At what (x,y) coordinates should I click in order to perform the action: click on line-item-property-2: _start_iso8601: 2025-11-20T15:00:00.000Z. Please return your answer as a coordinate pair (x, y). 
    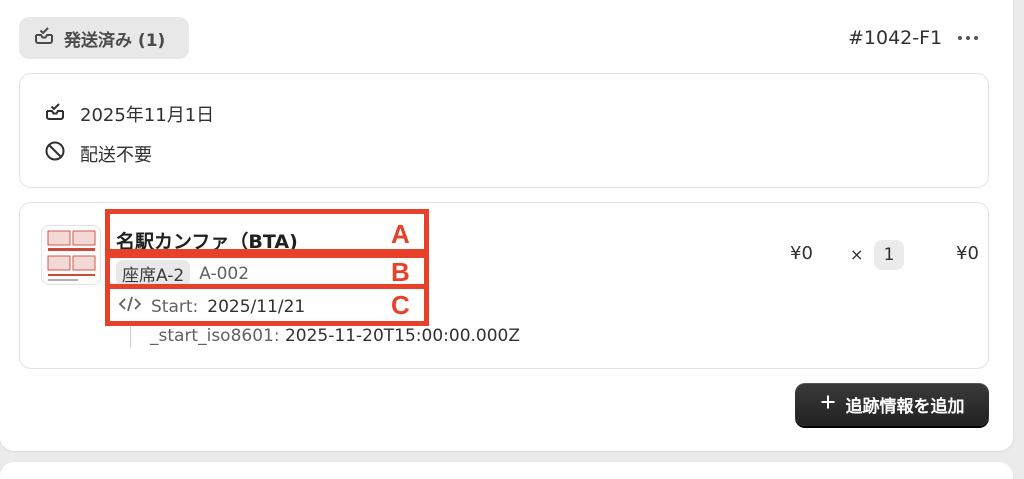
    Looking at the image, I should click on (335, 336).